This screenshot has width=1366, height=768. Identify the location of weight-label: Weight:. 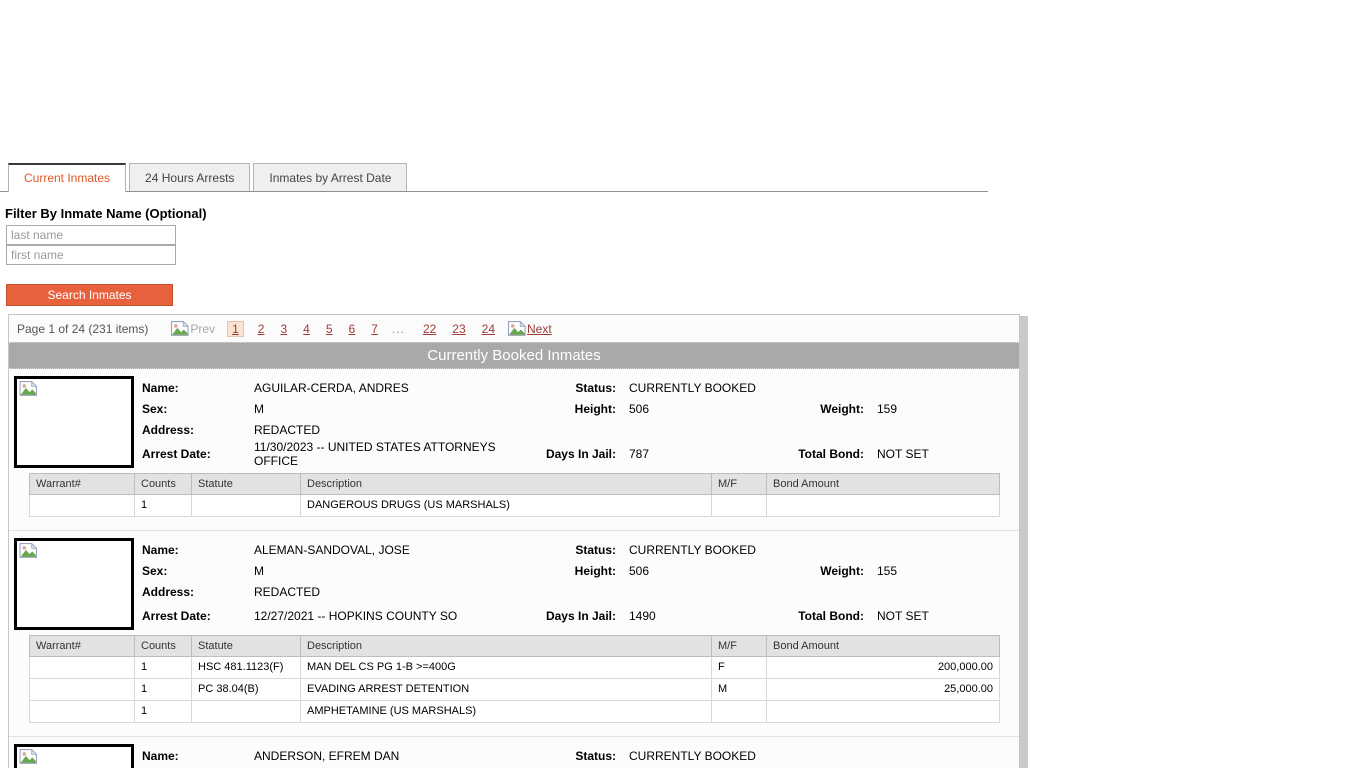
(842, 408).